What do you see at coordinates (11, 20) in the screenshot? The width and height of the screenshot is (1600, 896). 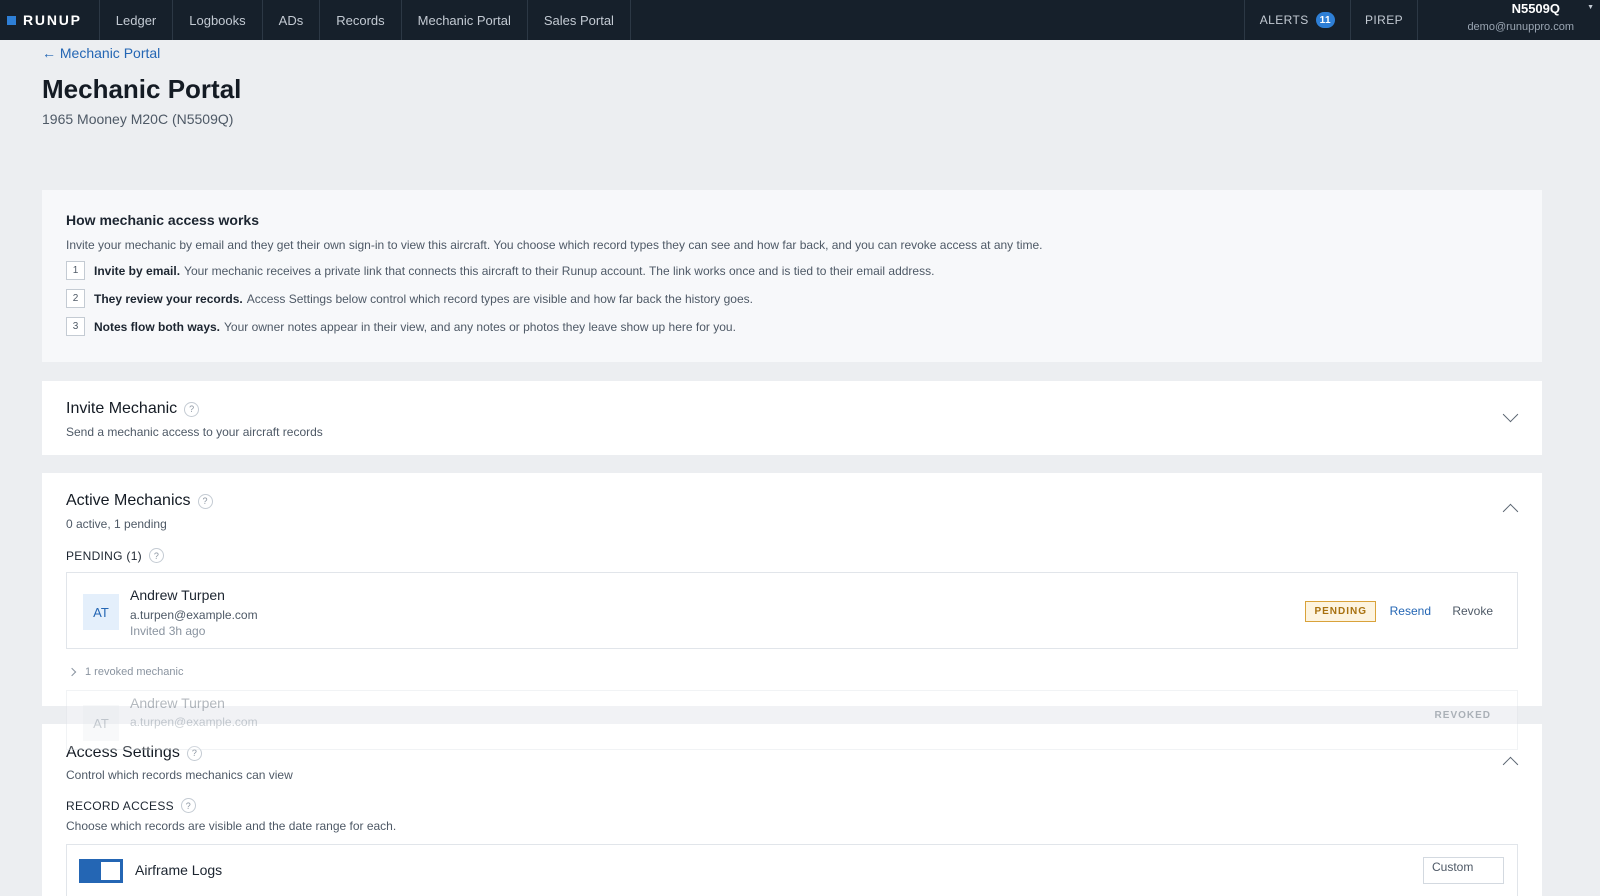 I see `brand-square-icon` at bounding box center [11, 20].